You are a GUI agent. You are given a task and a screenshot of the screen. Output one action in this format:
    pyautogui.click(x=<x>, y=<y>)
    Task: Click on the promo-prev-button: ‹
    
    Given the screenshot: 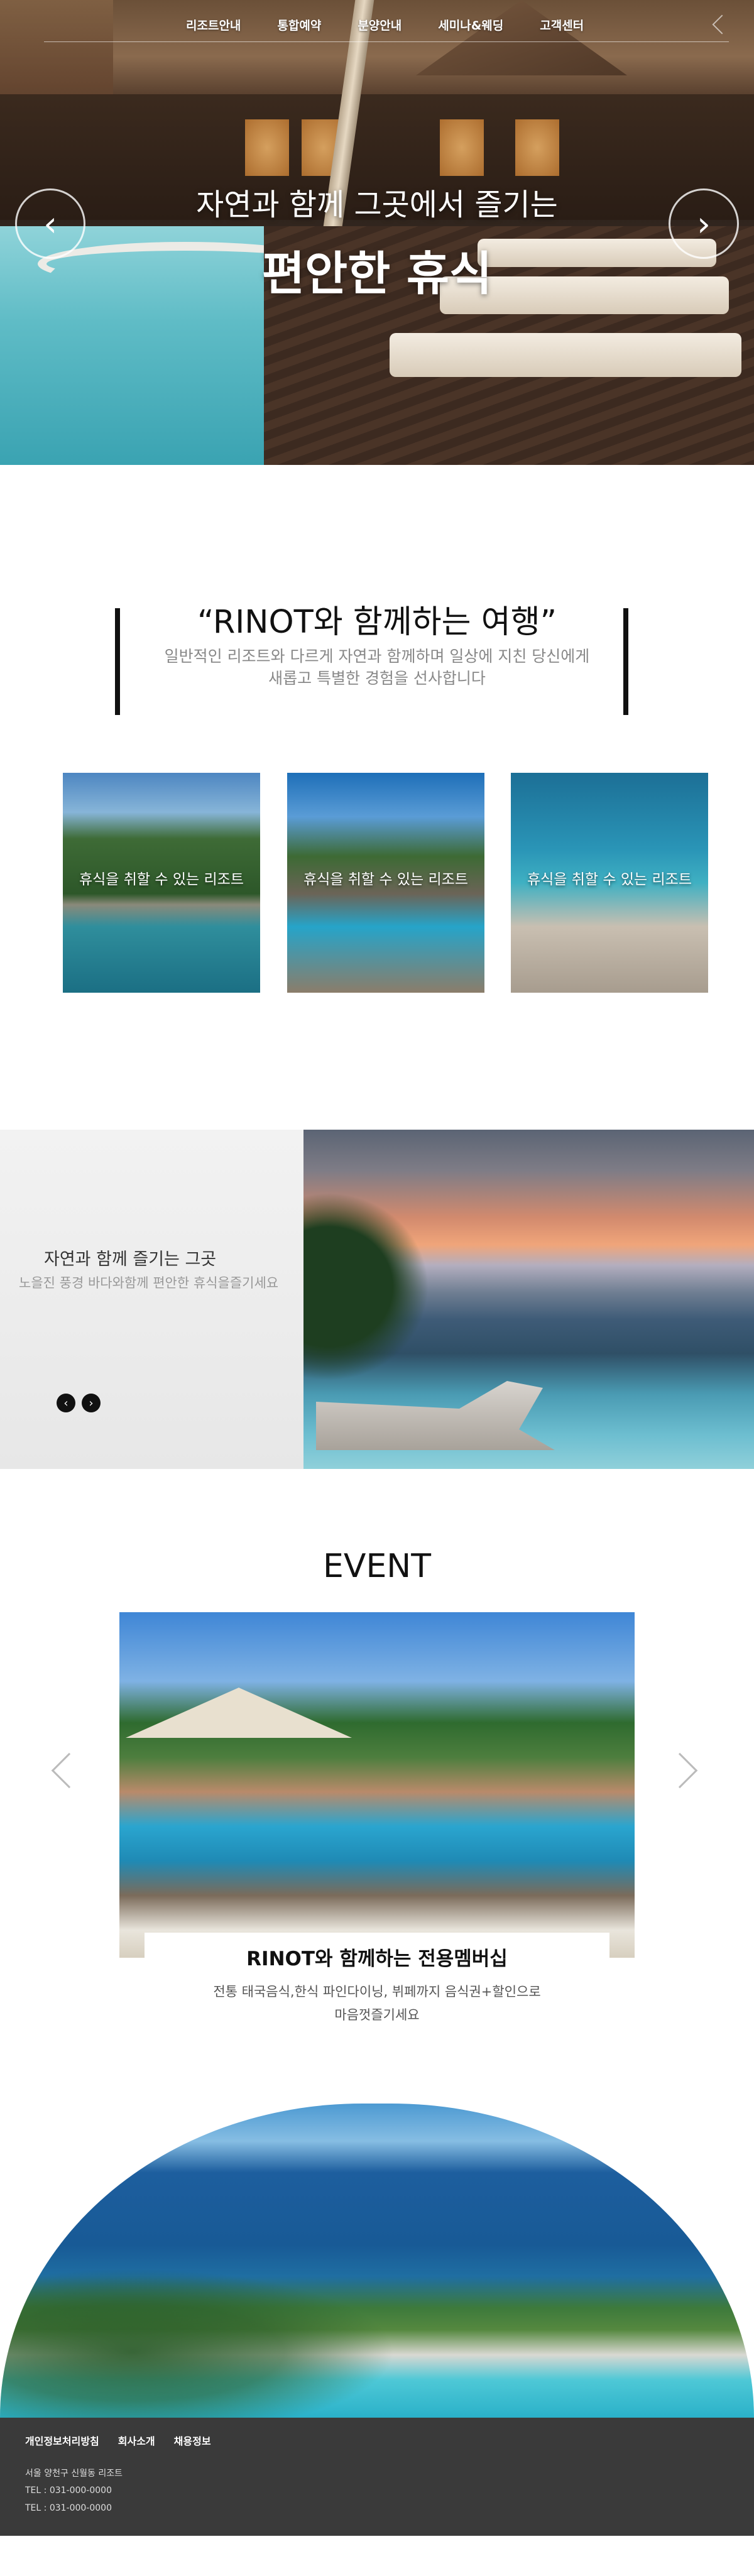 What is the action you would take?
    pyautogui.click(x=66, y=1403)
    